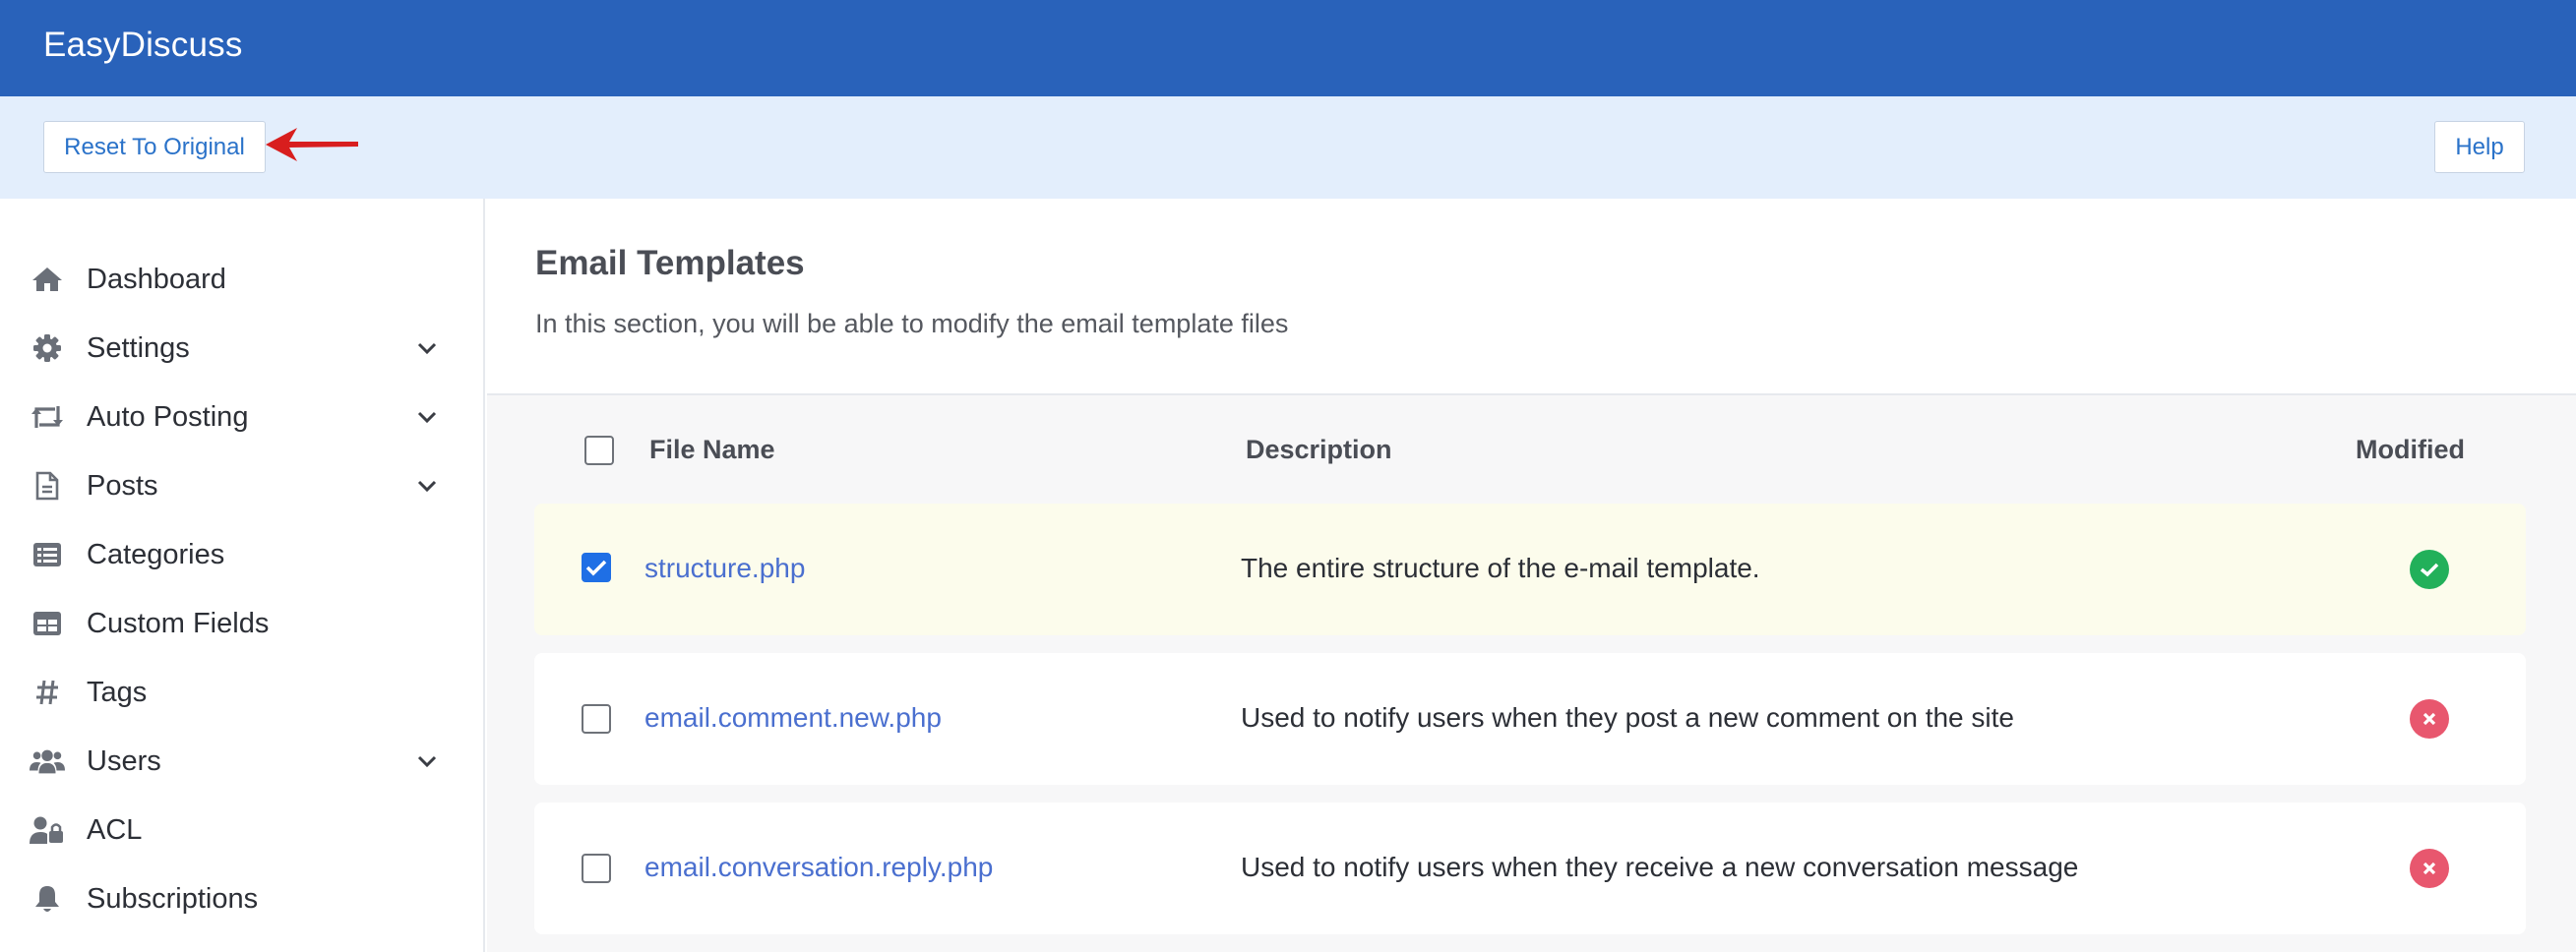 This screenshot has height=952, width=2576. I want to click on table-icon, so click(47, 623).